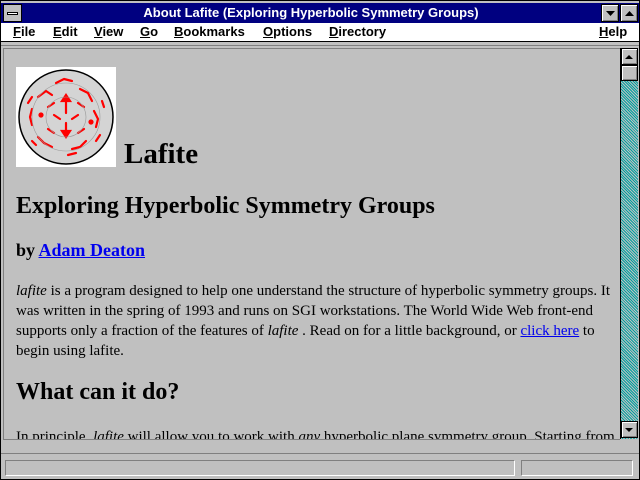 This screenshot has width=640, height=480. What do you see at coordinates (149, 32) in the screenshot?
I see `menu-go: Go` at bounding box center [149, 32].